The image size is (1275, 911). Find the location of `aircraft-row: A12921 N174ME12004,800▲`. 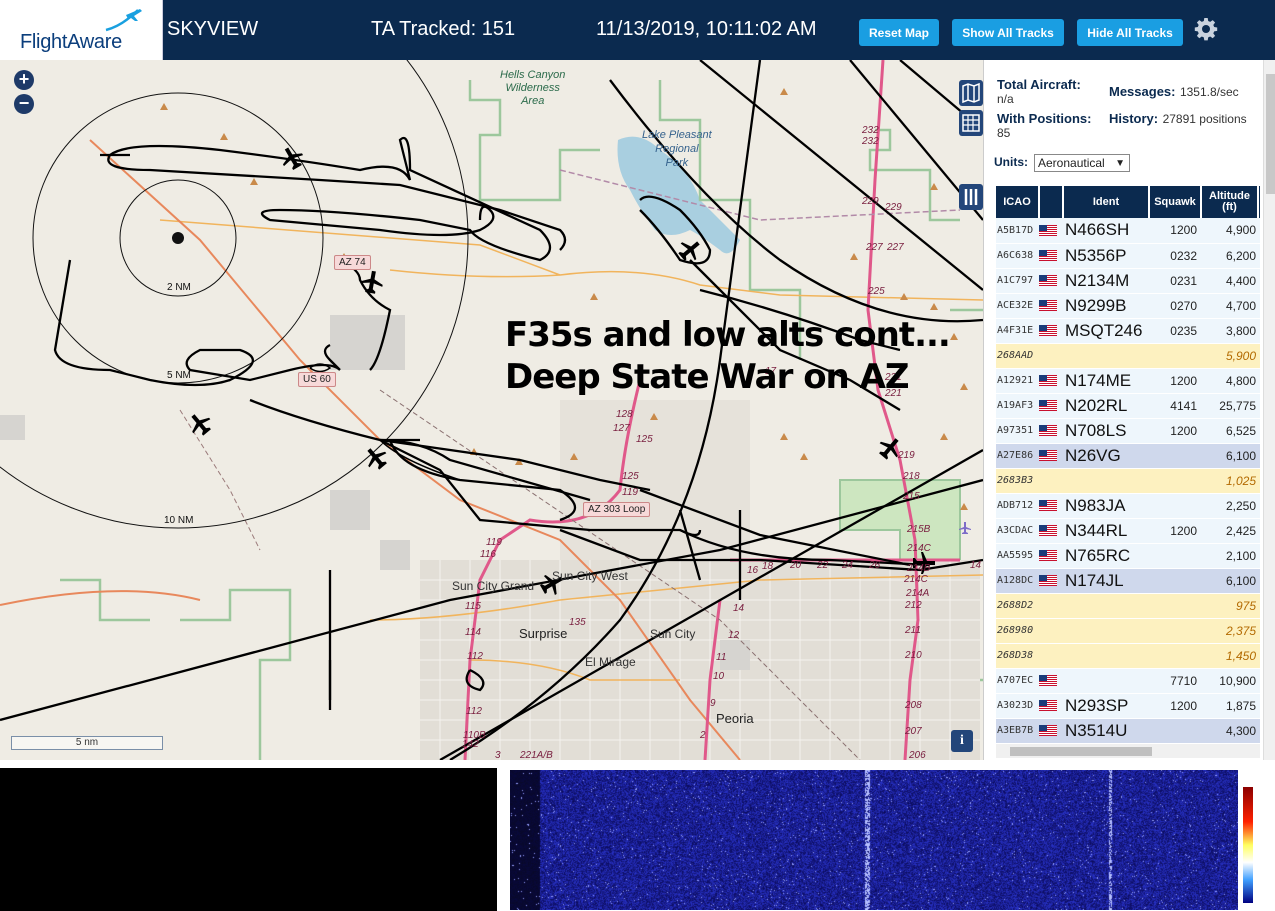

aircraft-row: A12921 N174ME12004,800▲ is located at coordinates (1128, 381).